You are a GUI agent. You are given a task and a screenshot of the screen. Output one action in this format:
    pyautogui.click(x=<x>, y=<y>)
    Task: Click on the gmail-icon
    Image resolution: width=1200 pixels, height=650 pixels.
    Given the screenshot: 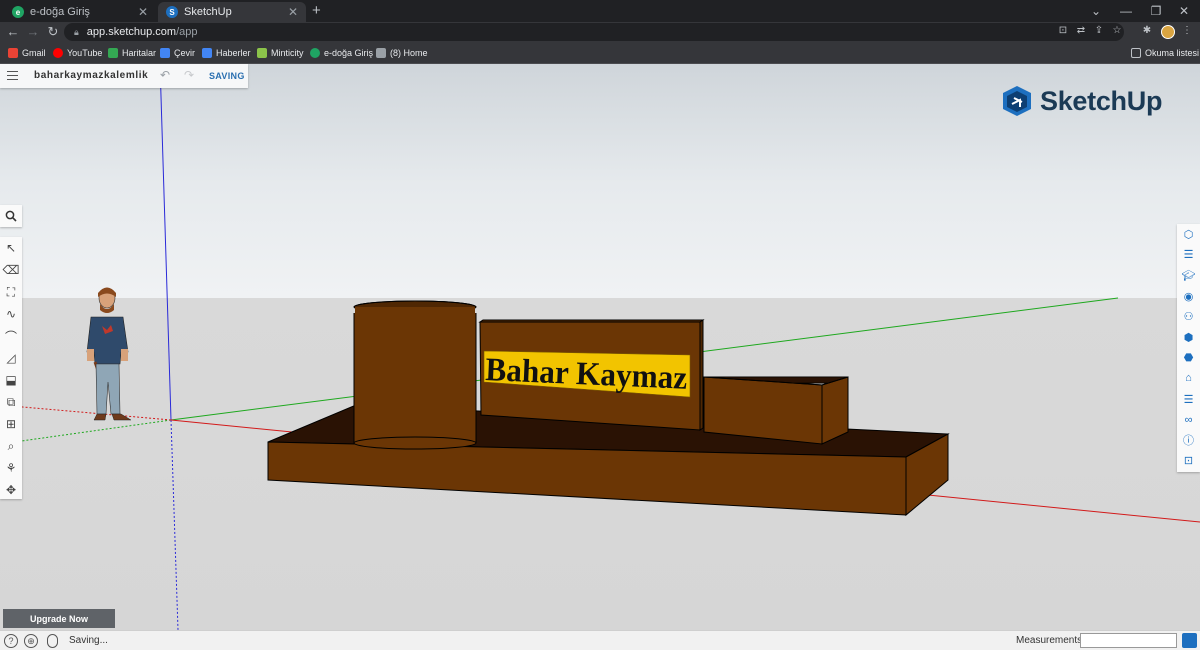 What is the action you would take?
    pyautogui.click(x=13, y=53)
    